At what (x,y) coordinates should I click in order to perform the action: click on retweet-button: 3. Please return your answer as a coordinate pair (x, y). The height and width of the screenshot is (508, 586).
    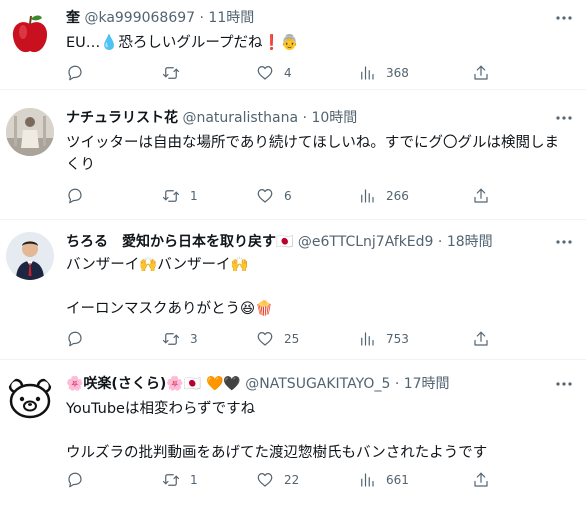
    Looking at the image, I should click on (180, 339).